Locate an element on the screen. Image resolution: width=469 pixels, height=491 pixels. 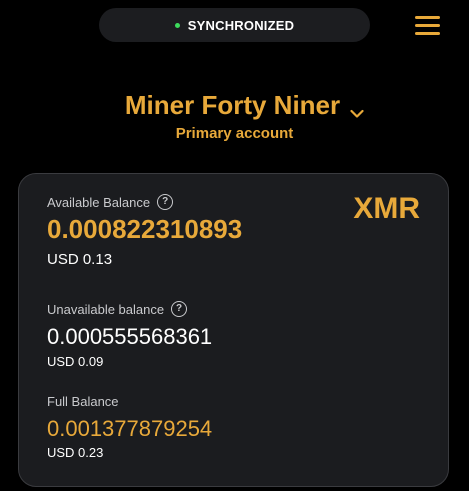
sync-status-pill: SYNCHRONIZED is located at coordinates (234, 25).